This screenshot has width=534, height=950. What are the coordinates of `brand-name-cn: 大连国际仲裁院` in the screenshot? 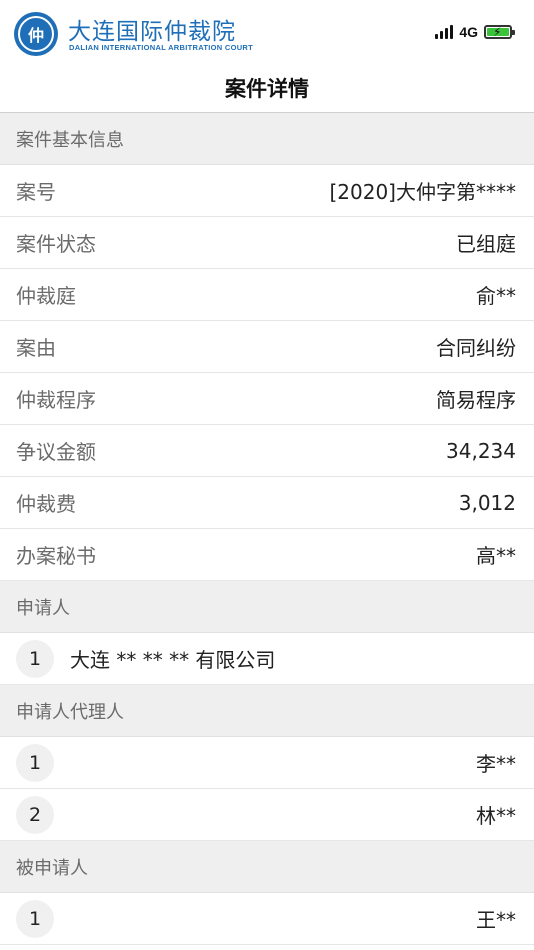 It's located at (152, 32).